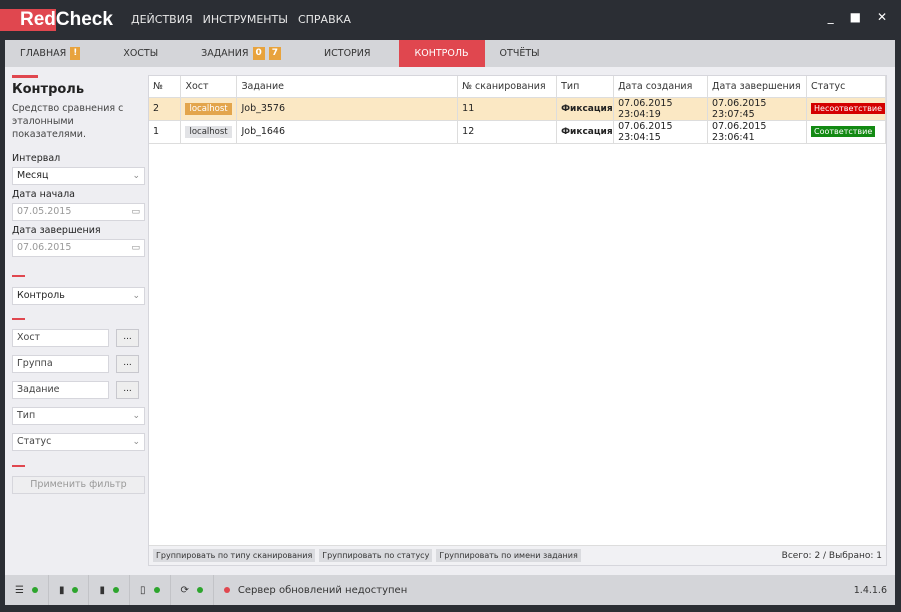  I want to click on group-input: Группа, so click(60, 364).